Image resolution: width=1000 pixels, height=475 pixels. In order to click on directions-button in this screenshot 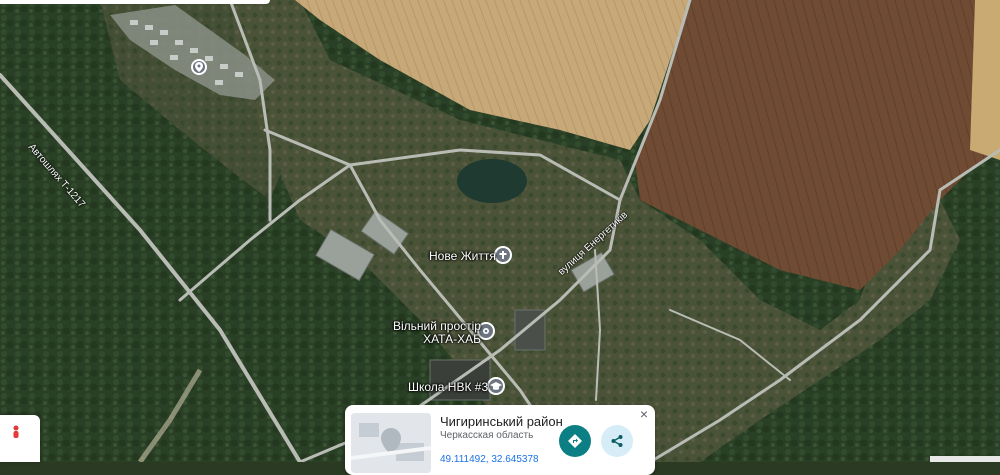, I will do `click(575, 441)`.